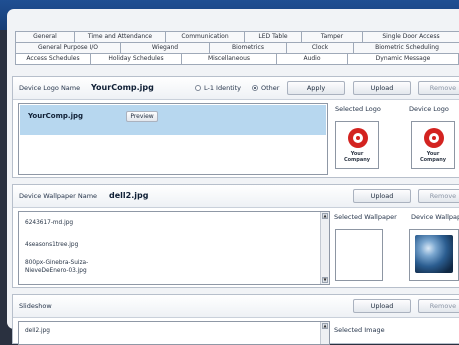 Image resolution: width=459 pixels, height=345 pixels. What do you see at coordinates (142, 116) in the screenshot?
I see `preview-button: Preview` at bounding box center [142, 116].